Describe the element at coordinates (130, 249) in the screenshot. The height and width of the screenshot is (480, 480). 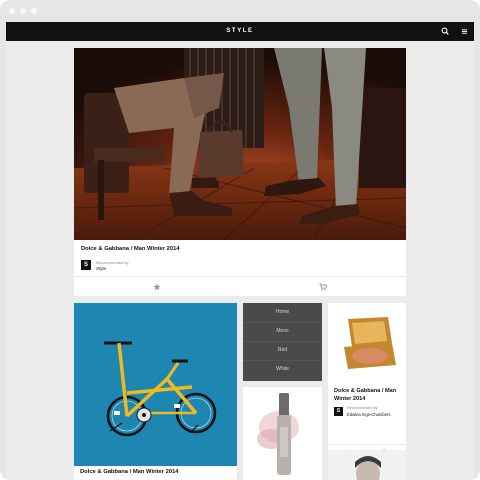
I see `hero-title: Dolce & Gabbana / Man Winter 2014` at that location.